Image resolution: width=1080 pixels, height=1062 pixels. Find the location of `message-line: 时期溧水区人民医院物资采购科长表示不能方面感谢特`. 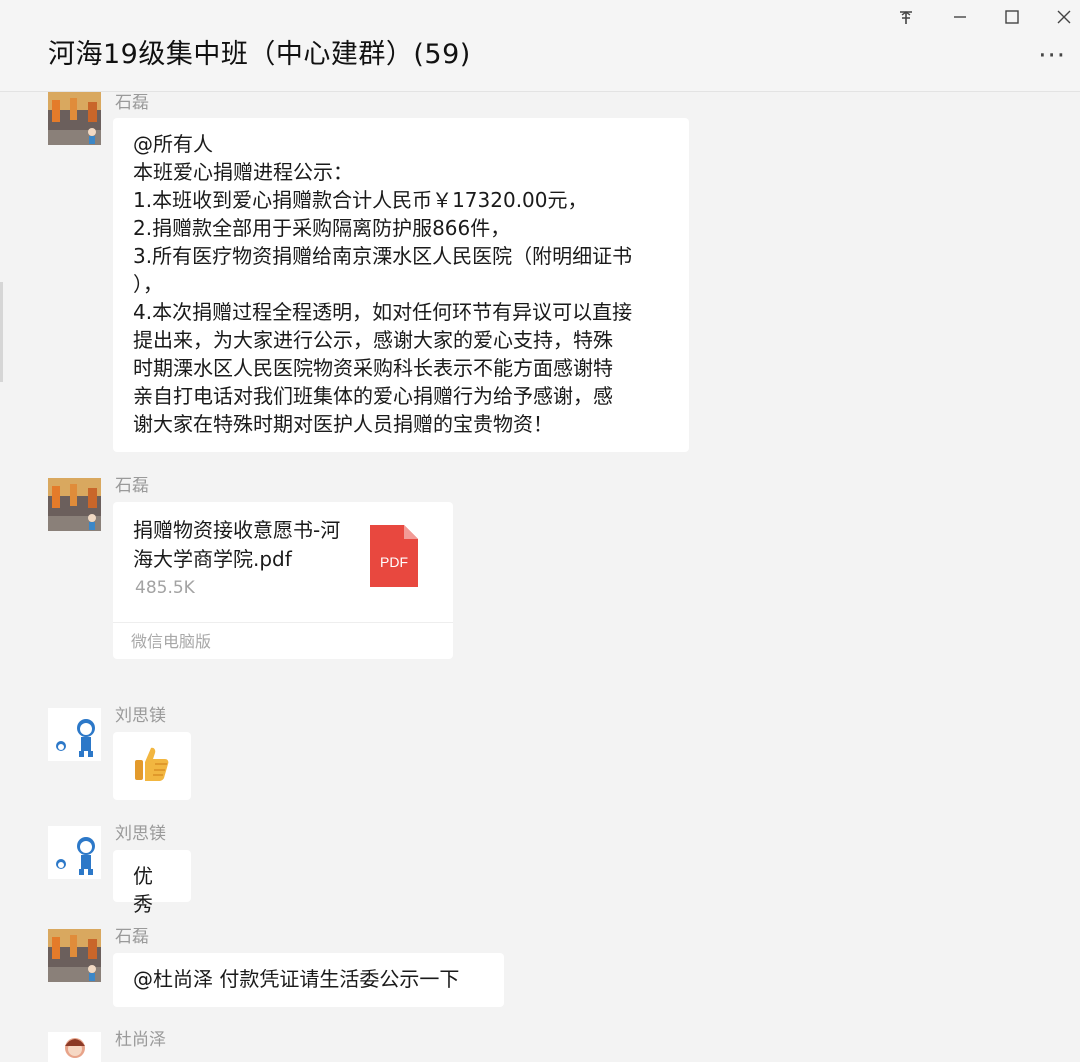

message-line: 时期溧水区人民医院物资采购科长表示不能方面感谢特 is located at coordinates (373, 368).